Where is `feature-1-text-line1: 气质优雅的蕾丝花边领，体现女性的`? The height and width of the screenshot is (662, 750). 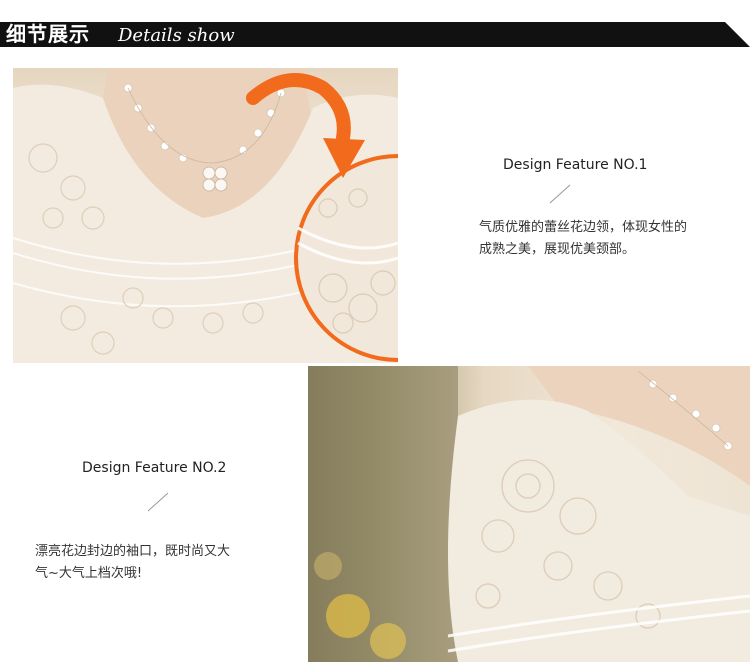
feature-1-text-line1: 气质优雅的蕾丝花边领，体现女性的 is located at coordinates (583, 227).